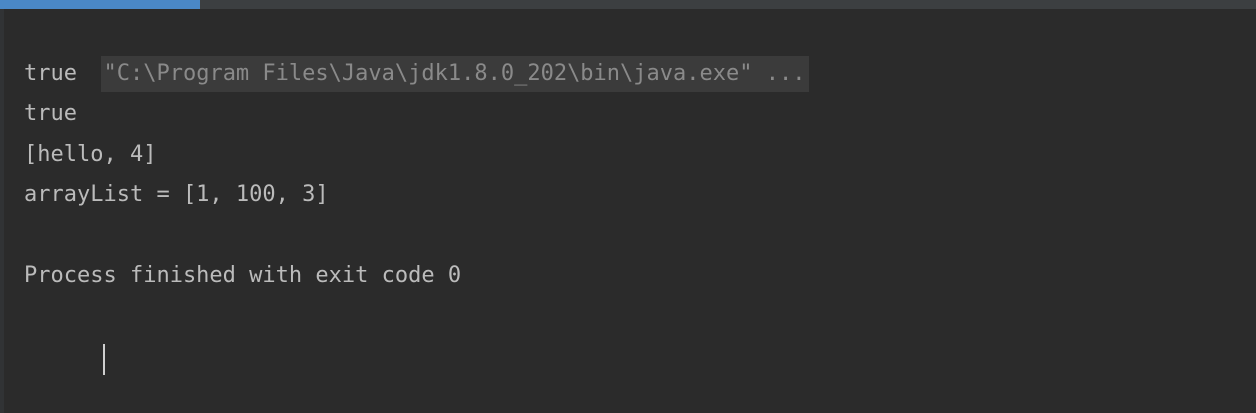 The image size is (1256, 413). What do you see at coordinates (2, 211) in the screenshot?
I see `console-gutter` at bounding box center [2, 211].